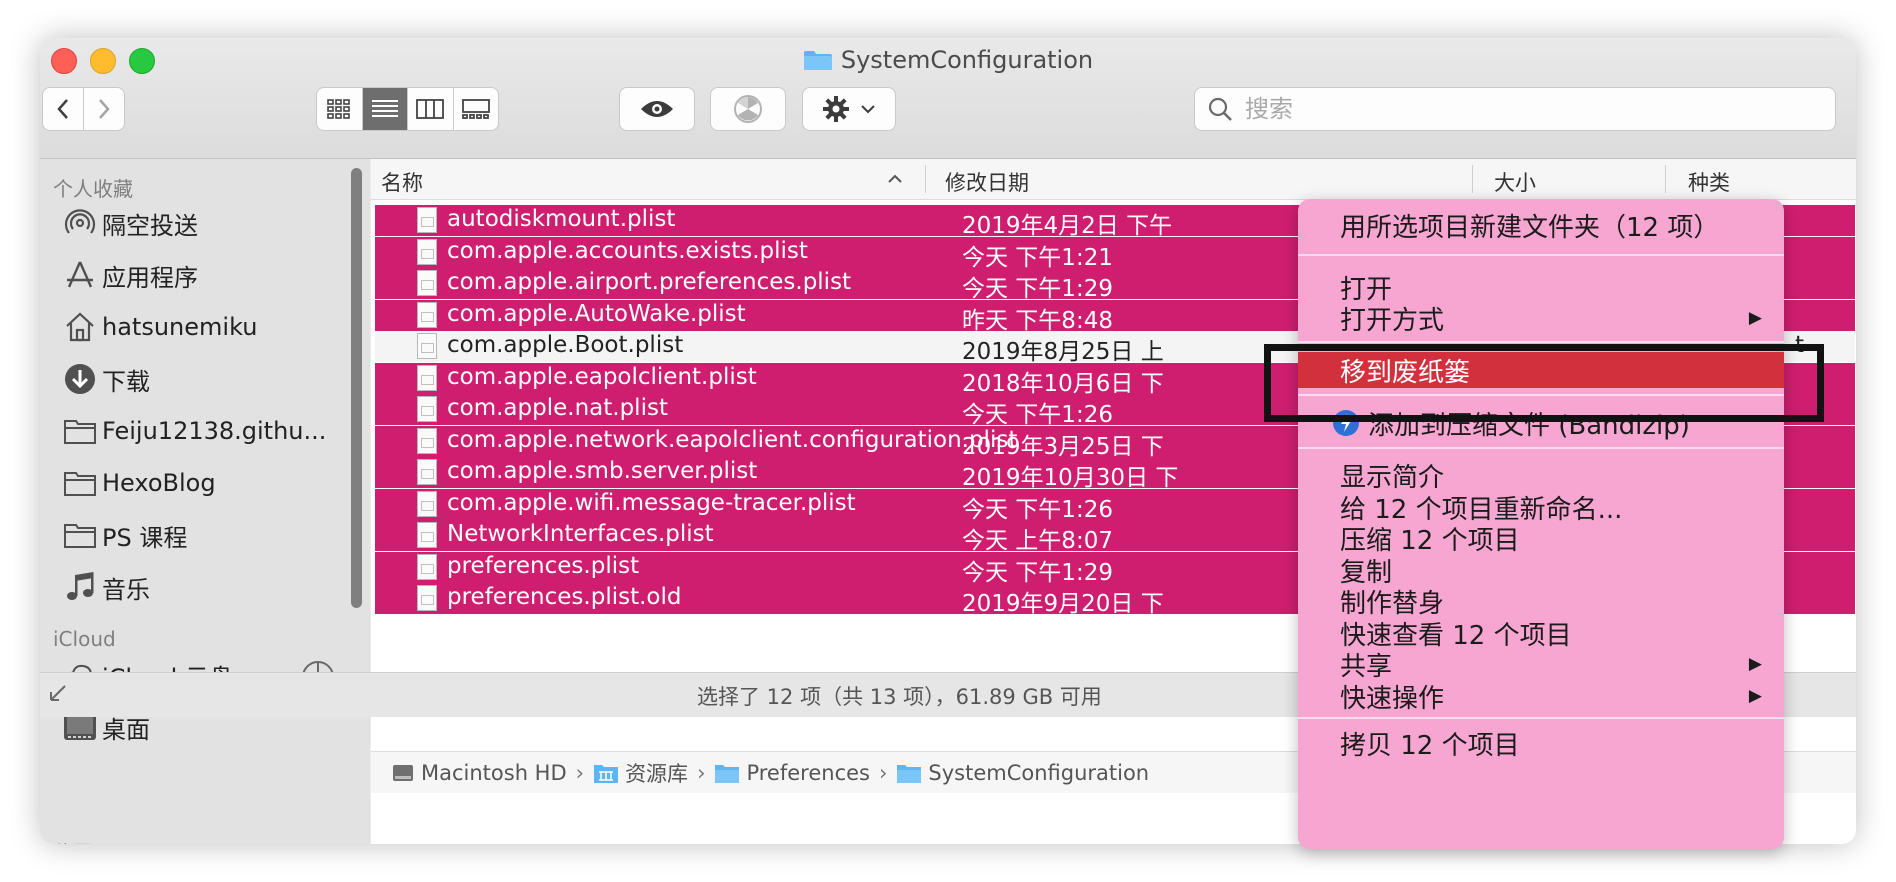  I want to click on burn-icon, so click(748, 109).